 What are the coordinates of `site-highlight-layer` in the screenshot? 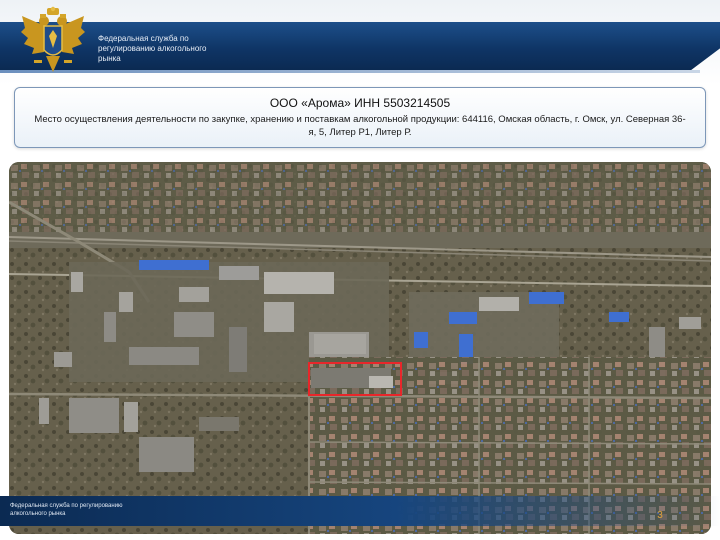 It's located at (355, 379).